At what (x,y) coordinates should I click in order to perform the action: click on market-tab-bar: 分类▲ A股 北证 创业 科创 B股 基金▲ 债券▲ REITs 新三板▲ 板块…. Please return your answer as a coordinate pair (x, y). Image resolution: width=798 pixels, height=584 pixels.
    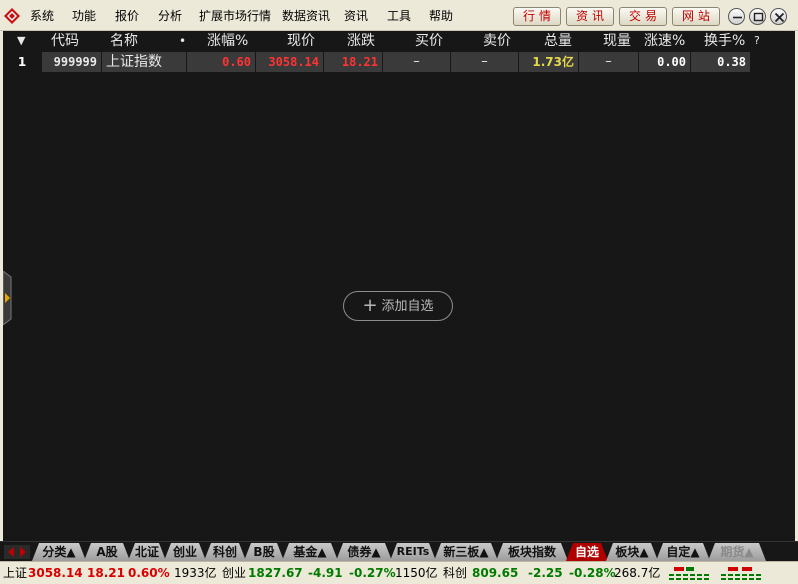
    Looking at the image, I should click on (399, 551).